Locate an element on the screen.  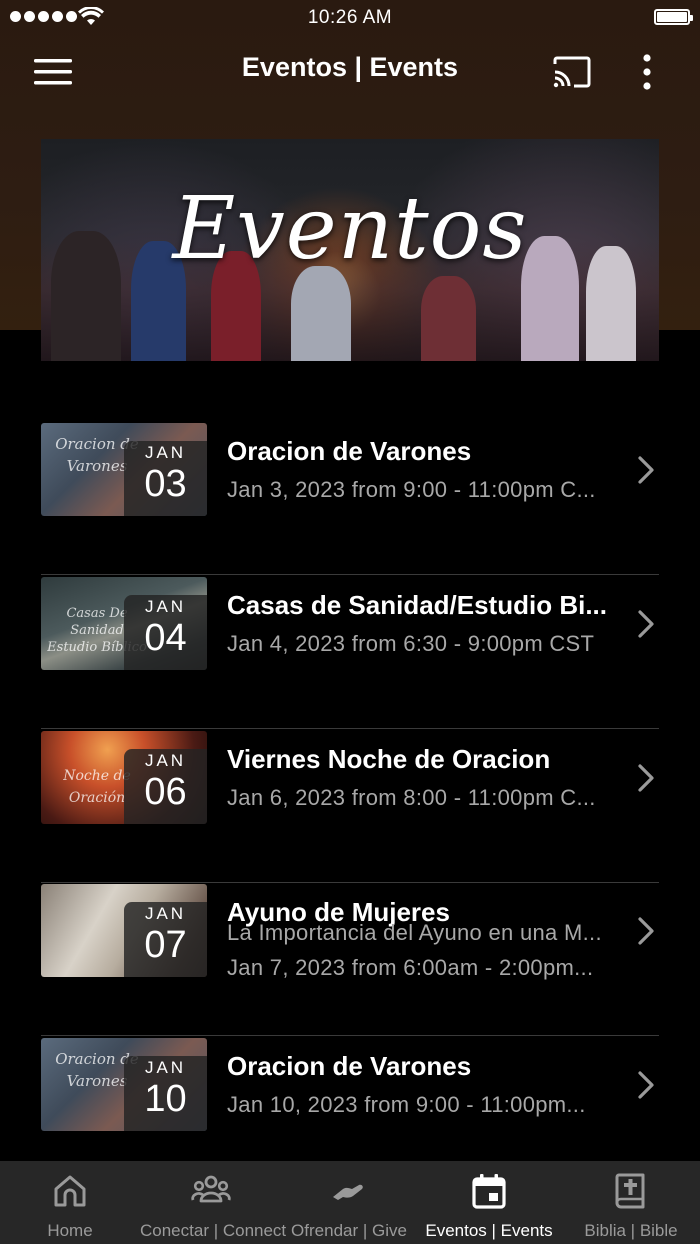
date-badge: JAN 07 is located at coordinates (165, 939).